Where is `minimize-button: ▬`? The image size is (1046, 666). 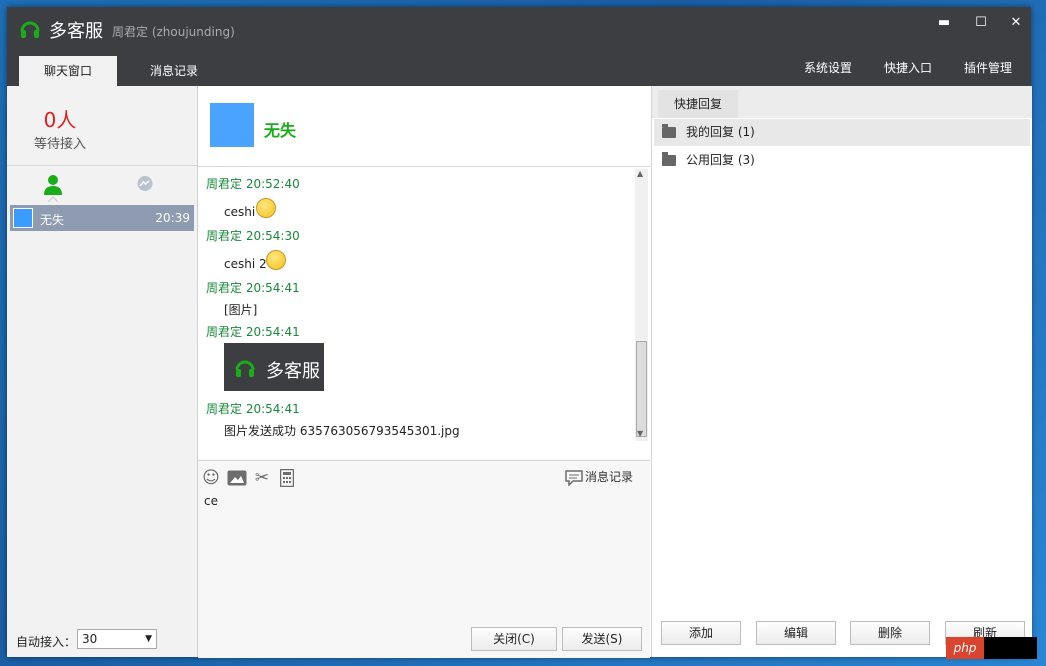
minimize-button: ▬ is located at coordinates (944, 23).